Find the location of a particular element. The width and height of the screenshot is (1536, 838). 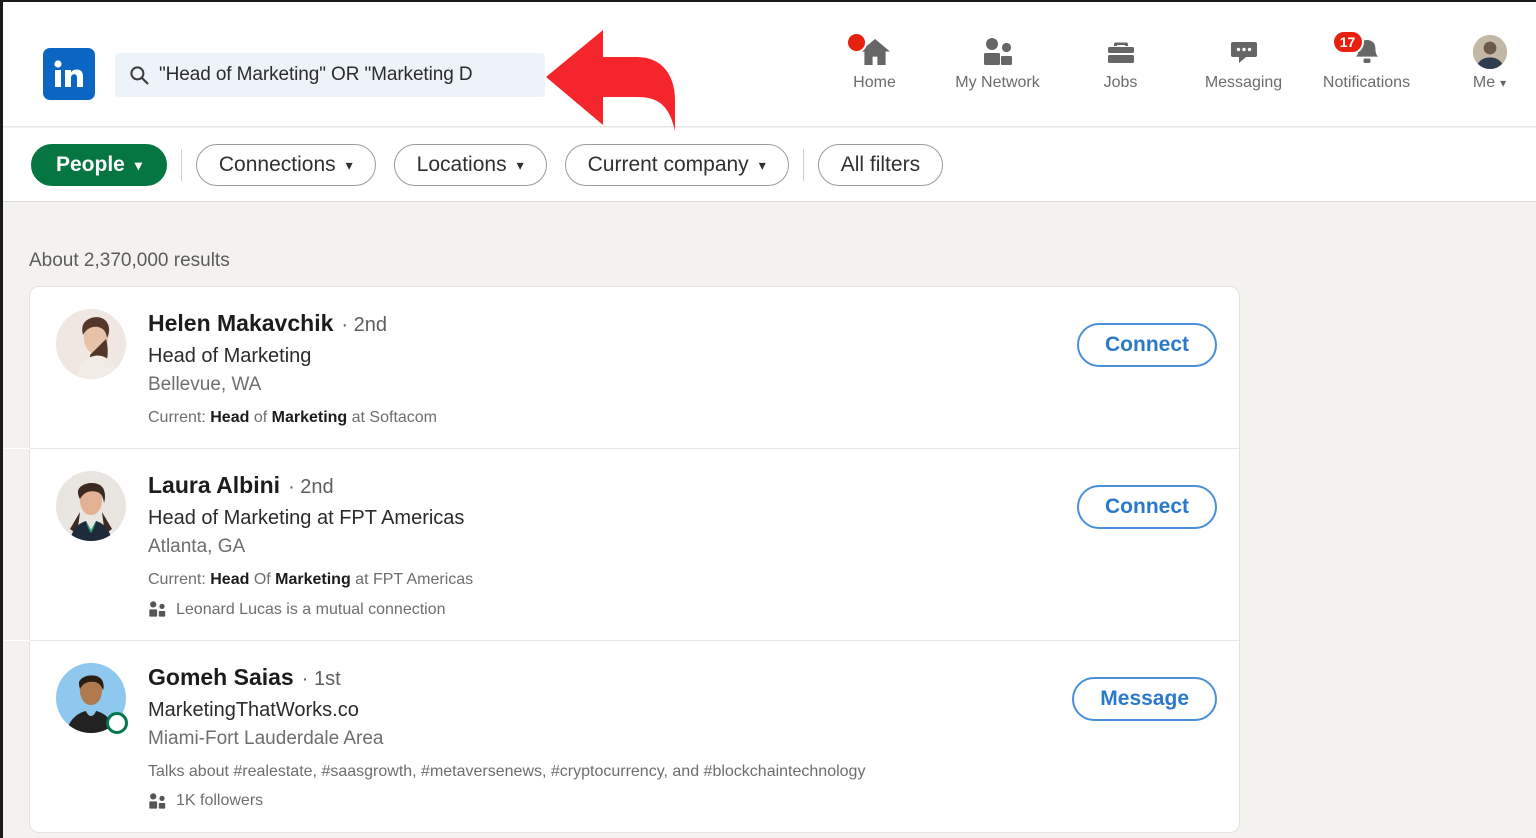

person-headline: Head of Marketing at FPT Americas is located at coordinates (306, 518).